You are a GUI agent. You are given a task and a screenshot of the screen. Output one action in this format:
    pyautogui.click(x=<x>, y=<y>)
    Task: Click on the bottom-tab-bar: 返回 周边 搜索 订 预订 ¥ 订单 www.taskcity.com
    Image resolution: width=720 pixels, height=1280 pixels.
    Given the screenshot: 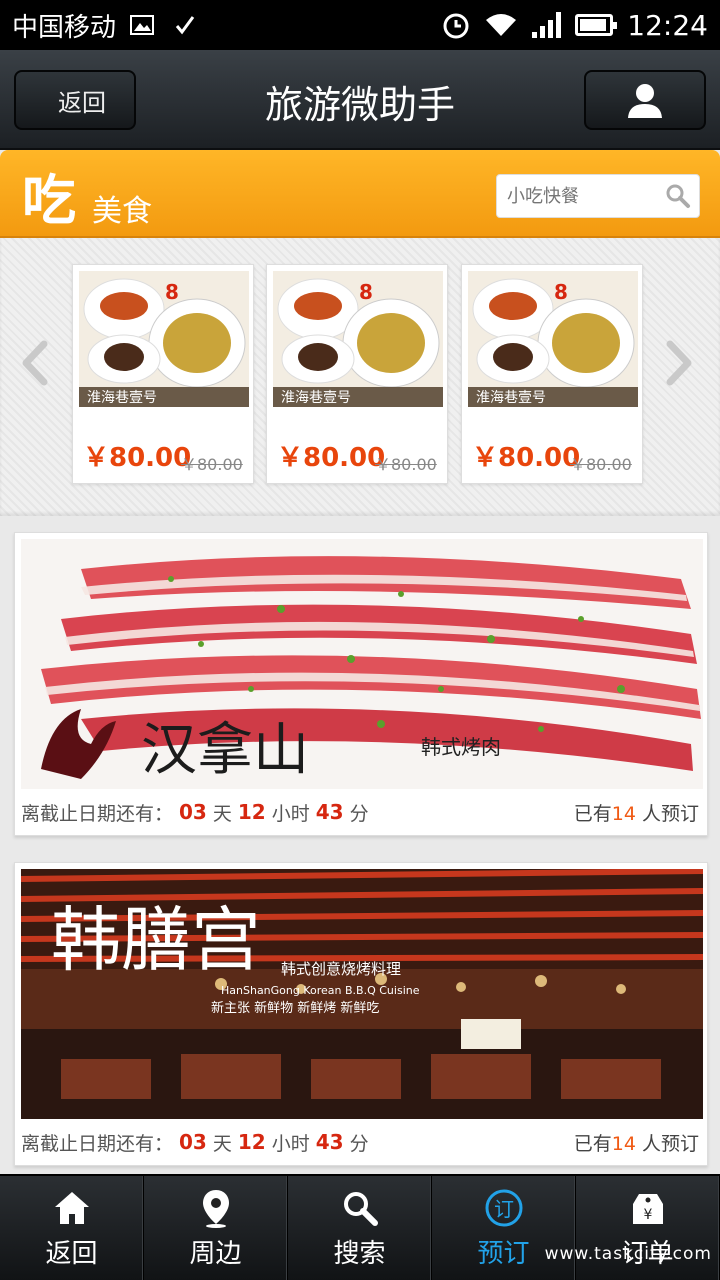 What is the action you would take?
    pyautogui.click(x=360, y=1227)
    